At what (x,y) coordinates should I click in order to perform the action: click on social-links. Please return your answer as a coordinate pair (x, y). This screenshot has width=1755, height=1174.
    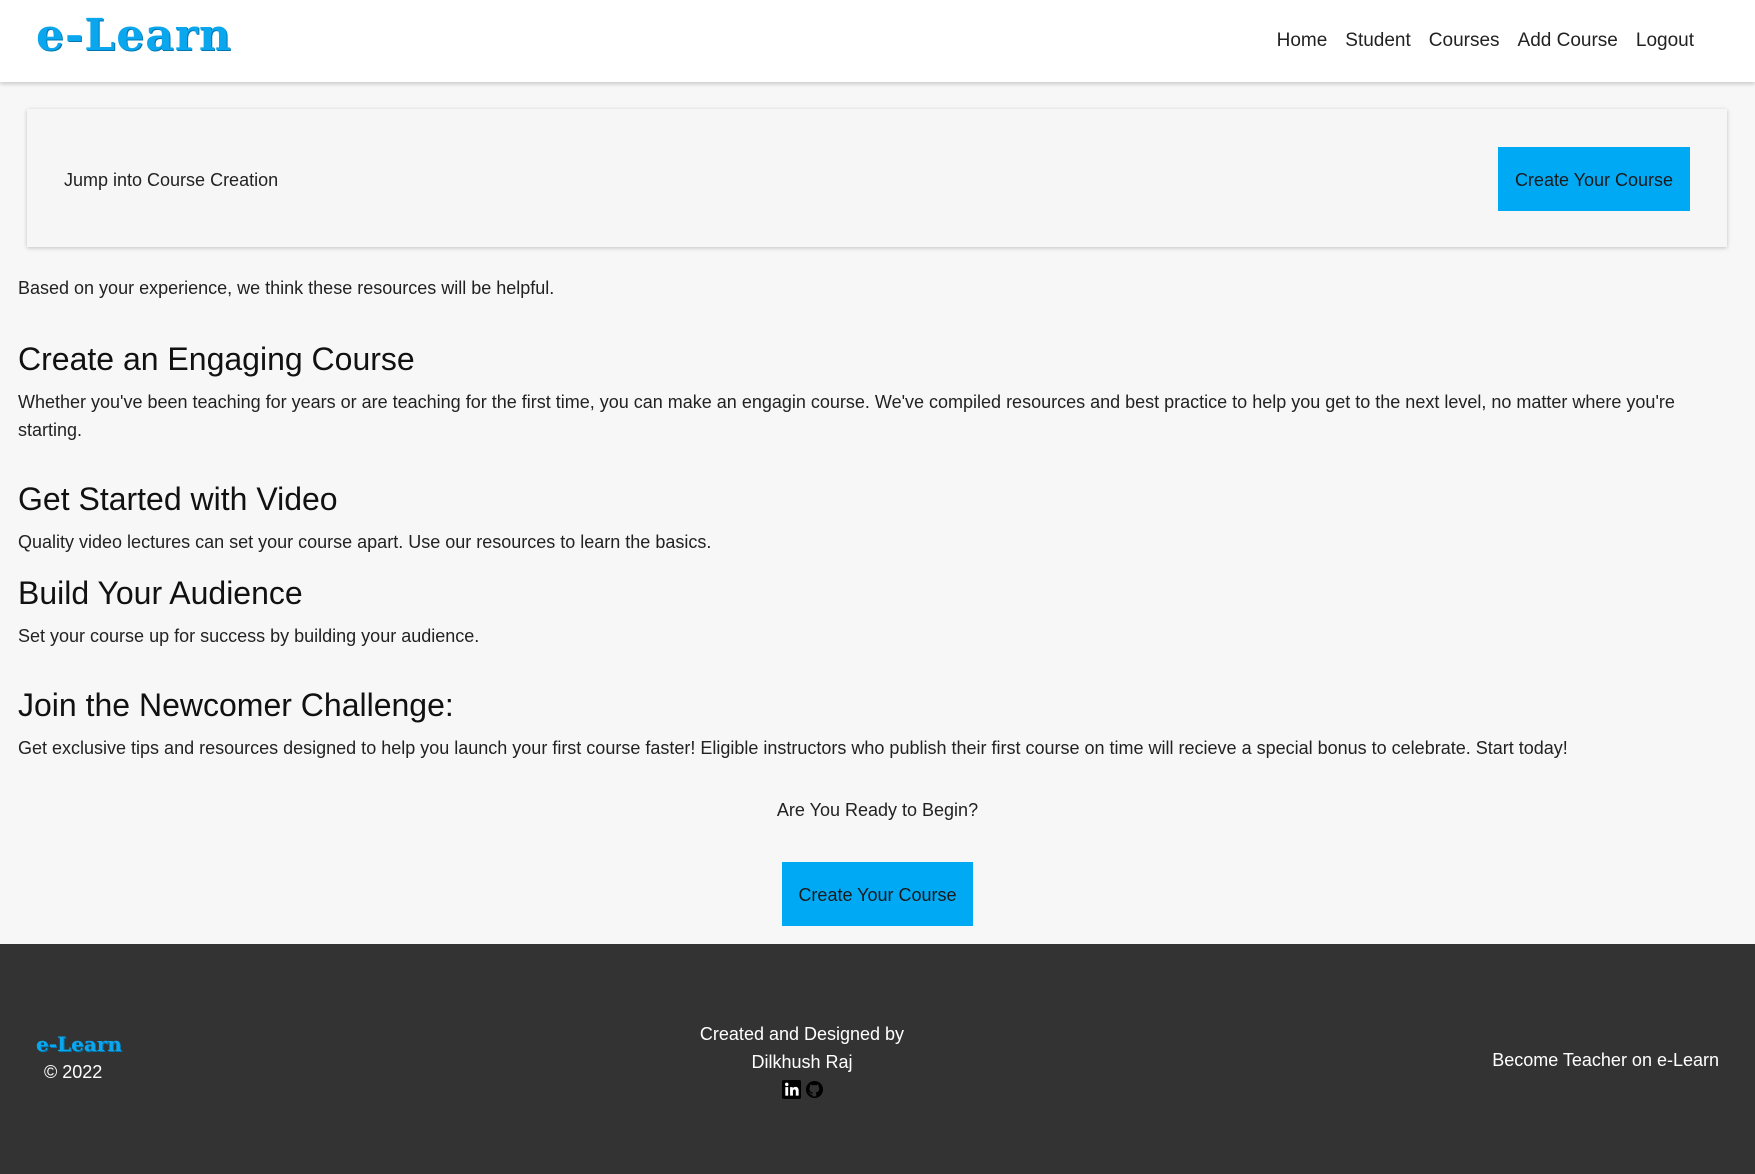
    Looking at the image, I should click on (803, 1089).